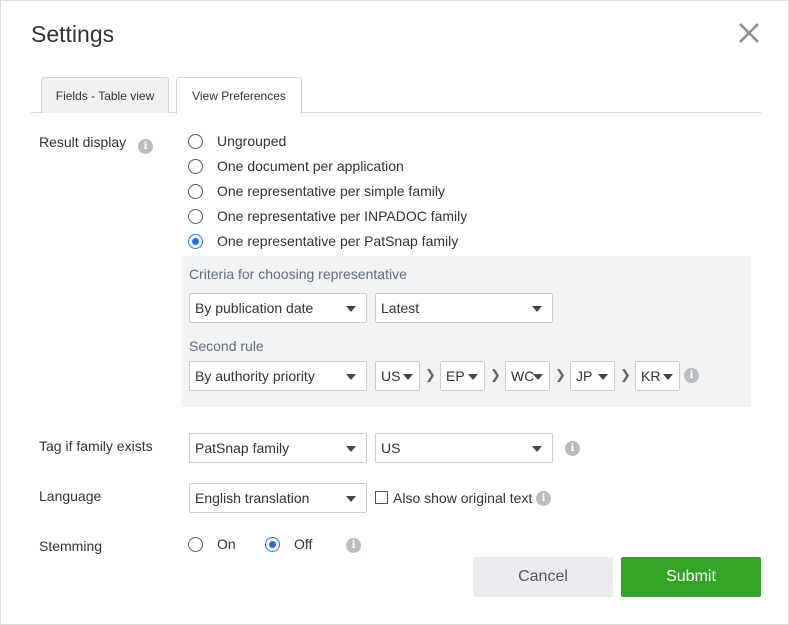  I want to click on select-value: English translation, so click(252, 498).